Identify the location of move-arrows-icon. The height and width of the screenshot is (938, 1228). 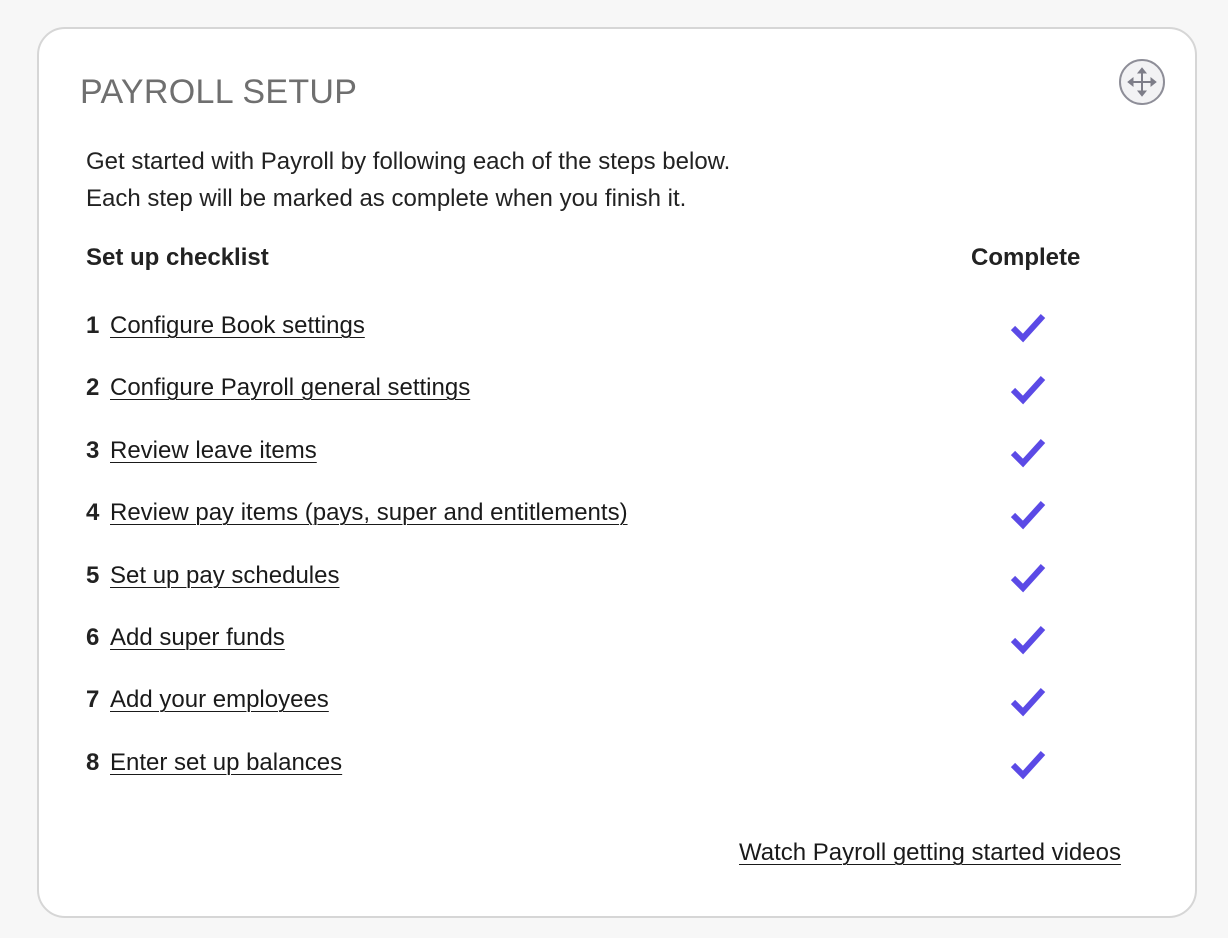
(1142, 82).